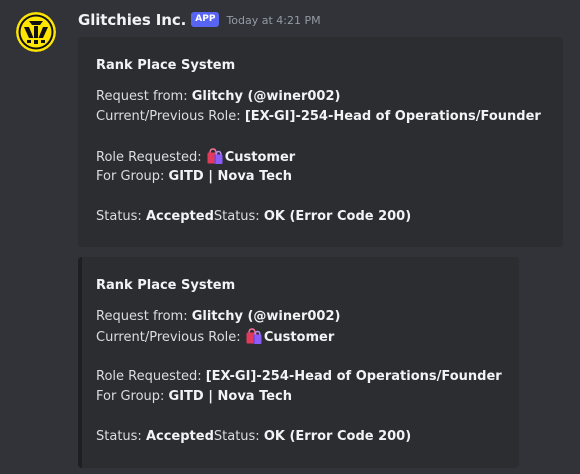 The image size is (580, 474). What do you see at coordinates (132, 20) in the screenshot?
I see `author-name: Glitchies Inc.` at bounding box center [132, 20].